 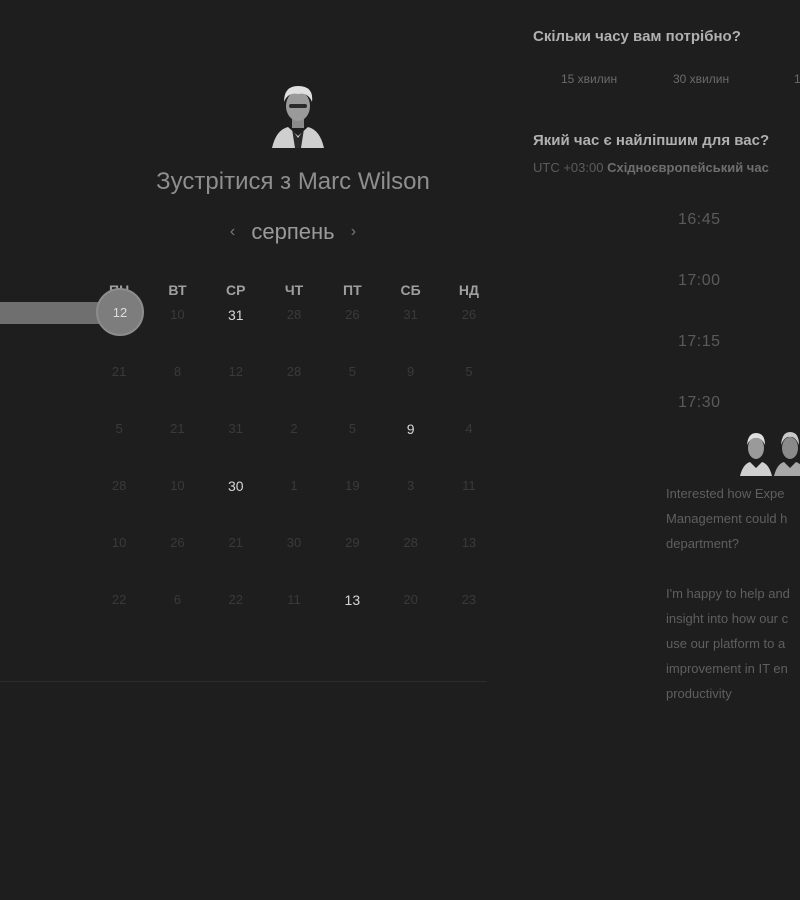 I want to click on duration-heading: Скільки часу вам потрібно?, so click(x=637, y=36).